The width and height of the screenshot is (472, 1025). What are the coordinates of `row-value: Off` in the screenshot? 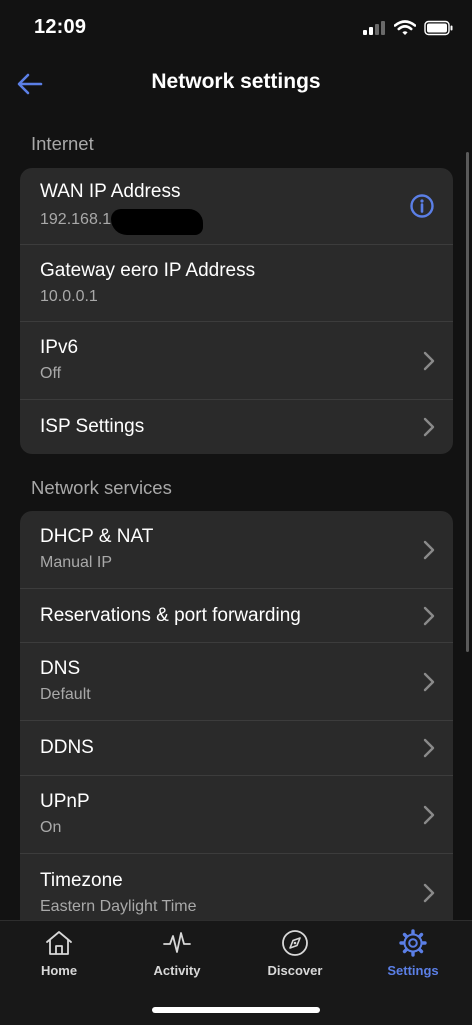 It's located at (51, 373).